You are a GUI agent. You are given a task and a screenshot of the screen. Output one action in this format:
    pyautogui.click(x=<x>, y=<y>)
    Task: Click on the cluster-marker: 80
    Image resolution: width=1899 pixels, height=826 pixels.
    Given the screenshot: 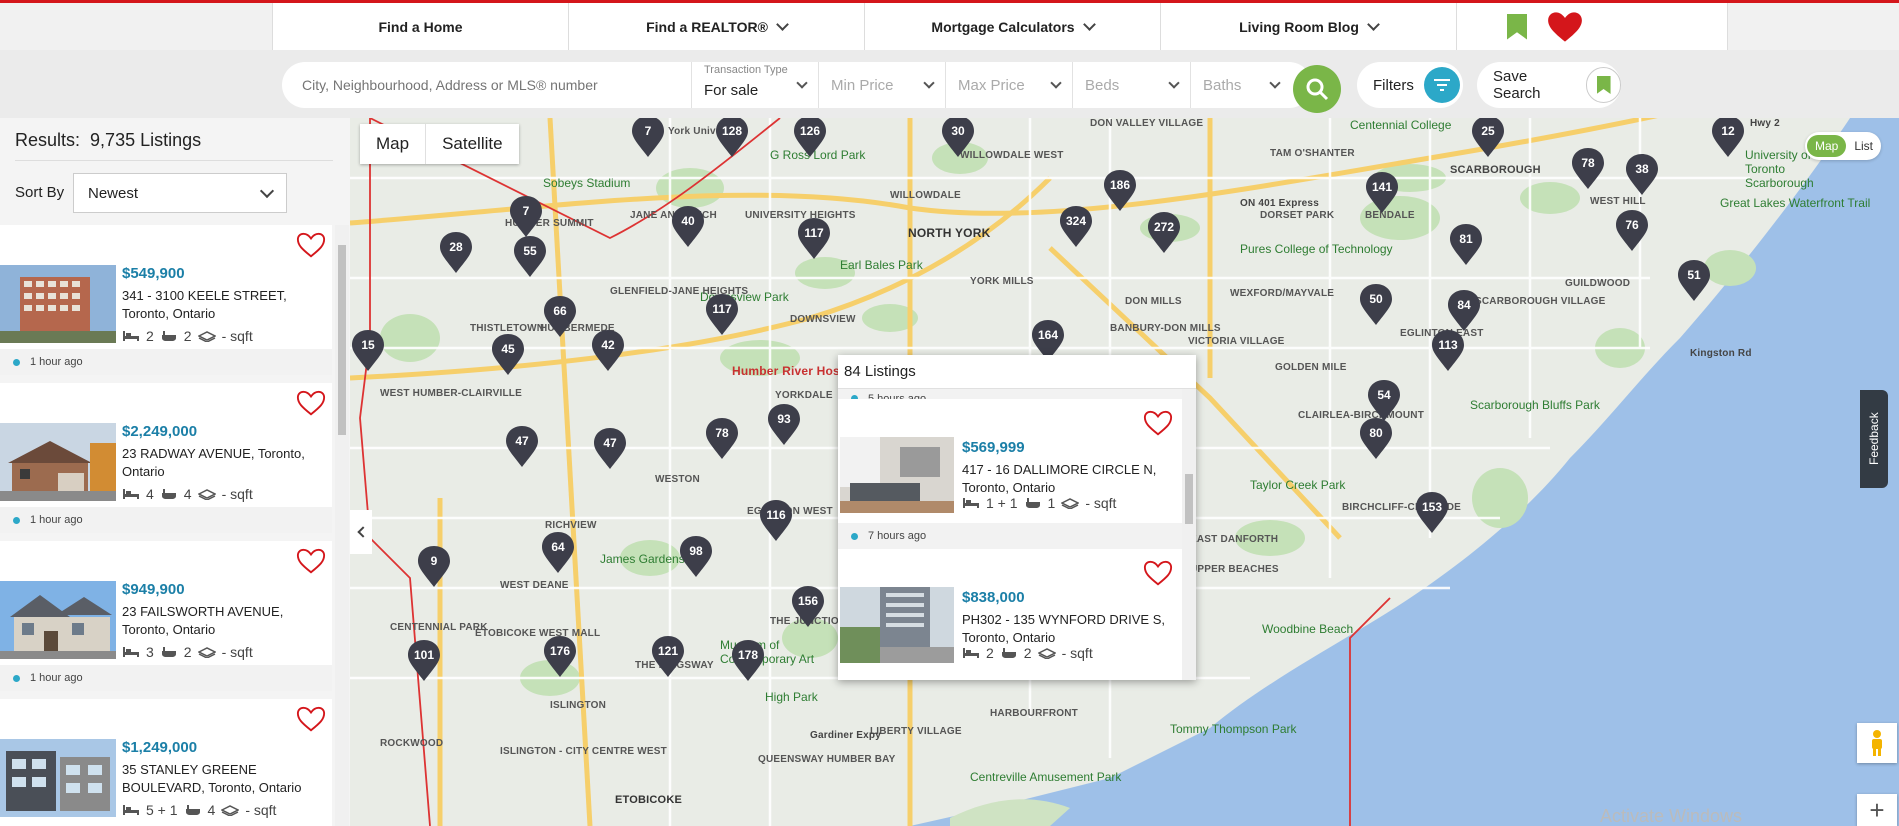 What is the action you would take?
    pyautogui.click(x=1376, y=438)
    